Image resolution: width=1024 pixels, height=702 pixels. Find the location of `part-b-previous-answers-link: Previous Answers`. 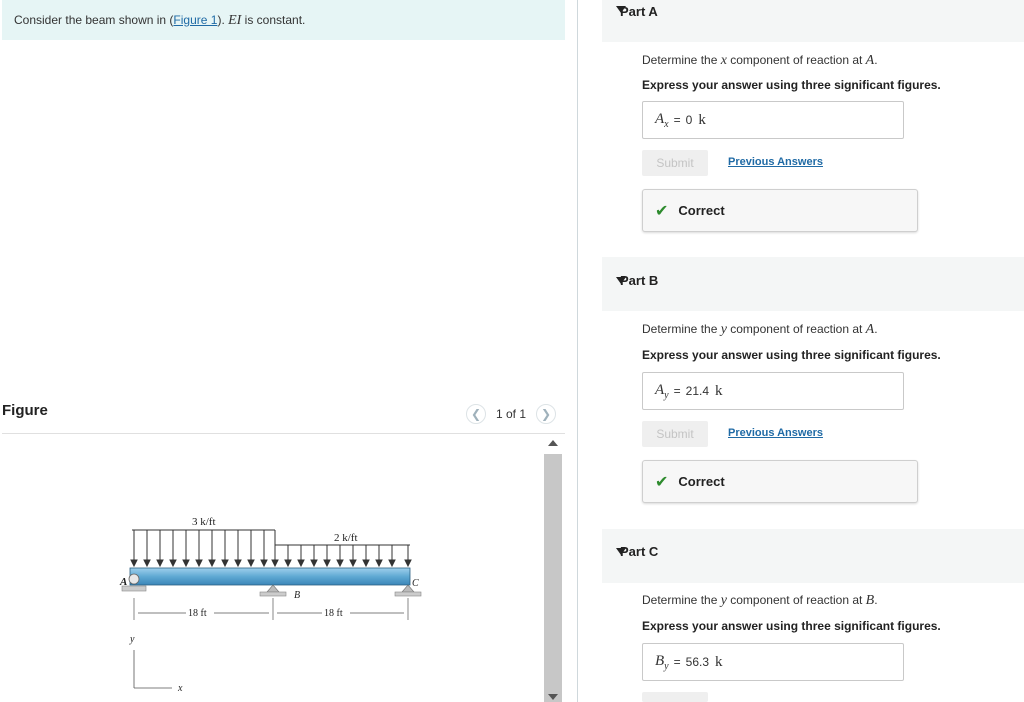

part-b-previous-answers-link: Previous Answers is located at coordinates (775, 433).